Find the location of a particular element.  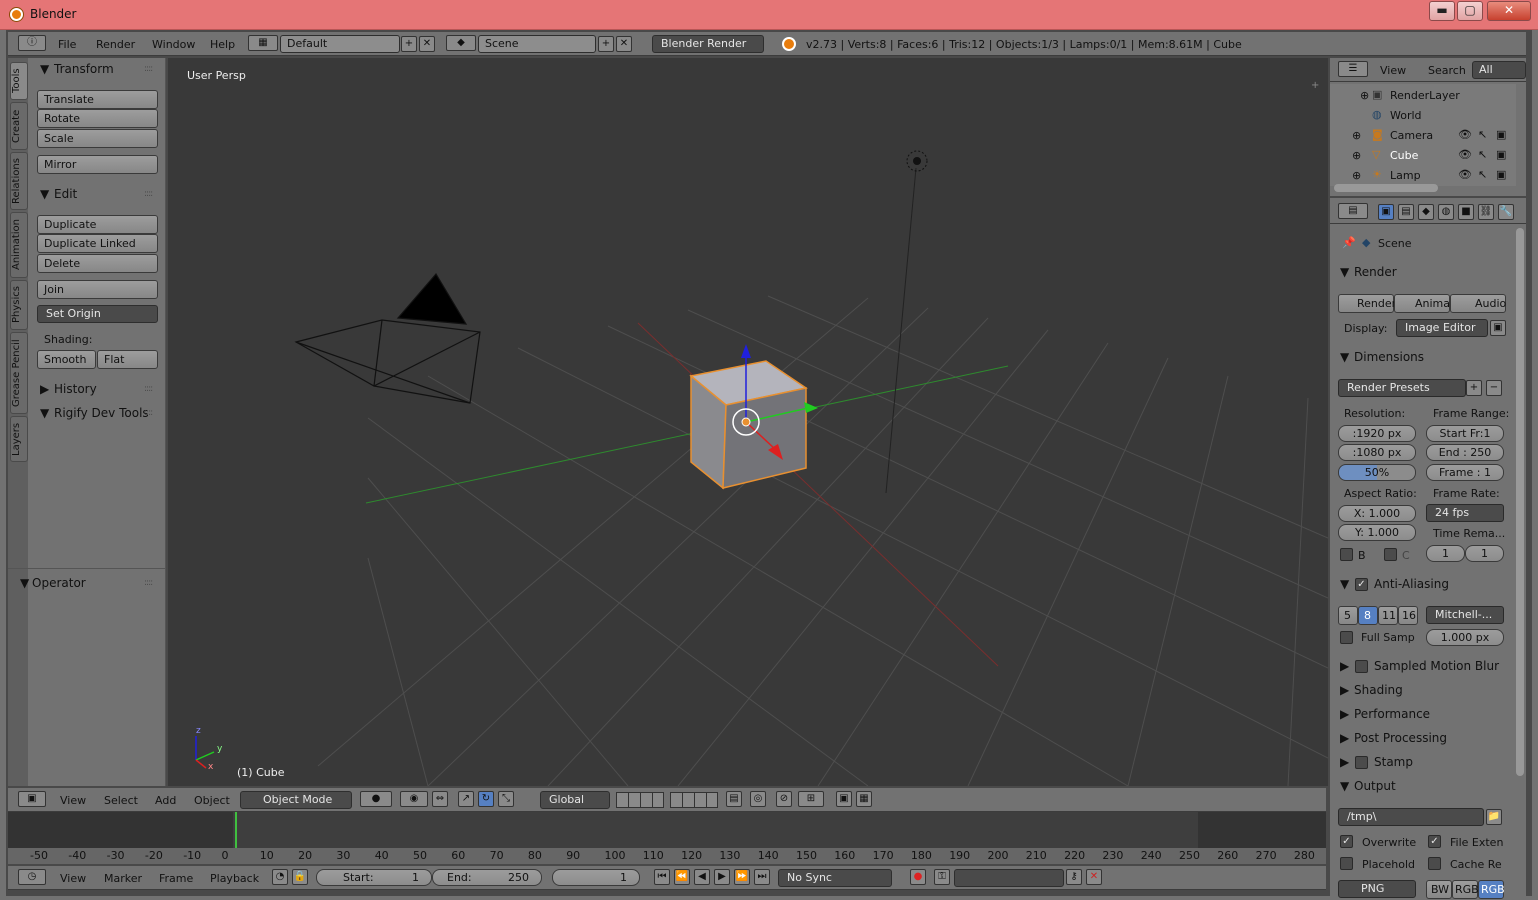

border-checkbox is located at coordinates (1346, 554).